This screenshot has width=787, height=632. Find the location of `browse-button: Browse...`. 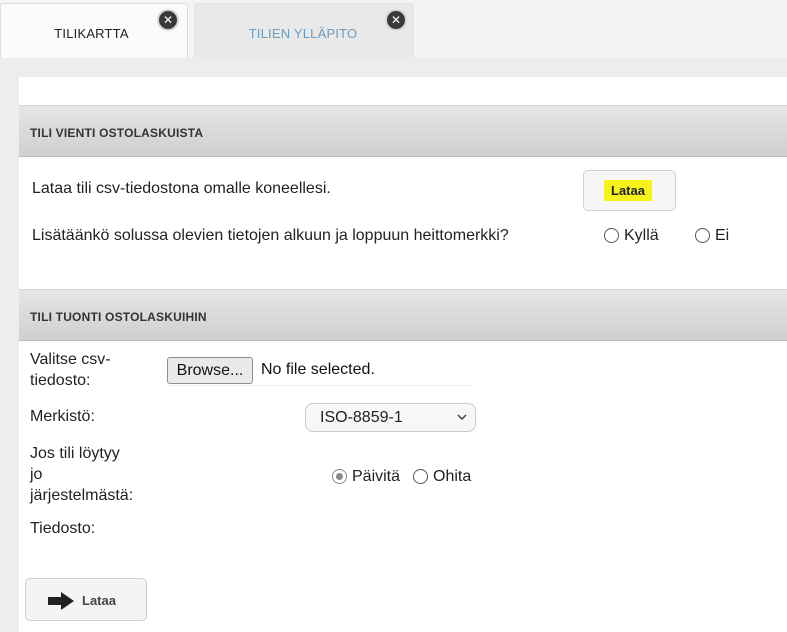

browse-button: Browse... is located at coordinates (210, 370).